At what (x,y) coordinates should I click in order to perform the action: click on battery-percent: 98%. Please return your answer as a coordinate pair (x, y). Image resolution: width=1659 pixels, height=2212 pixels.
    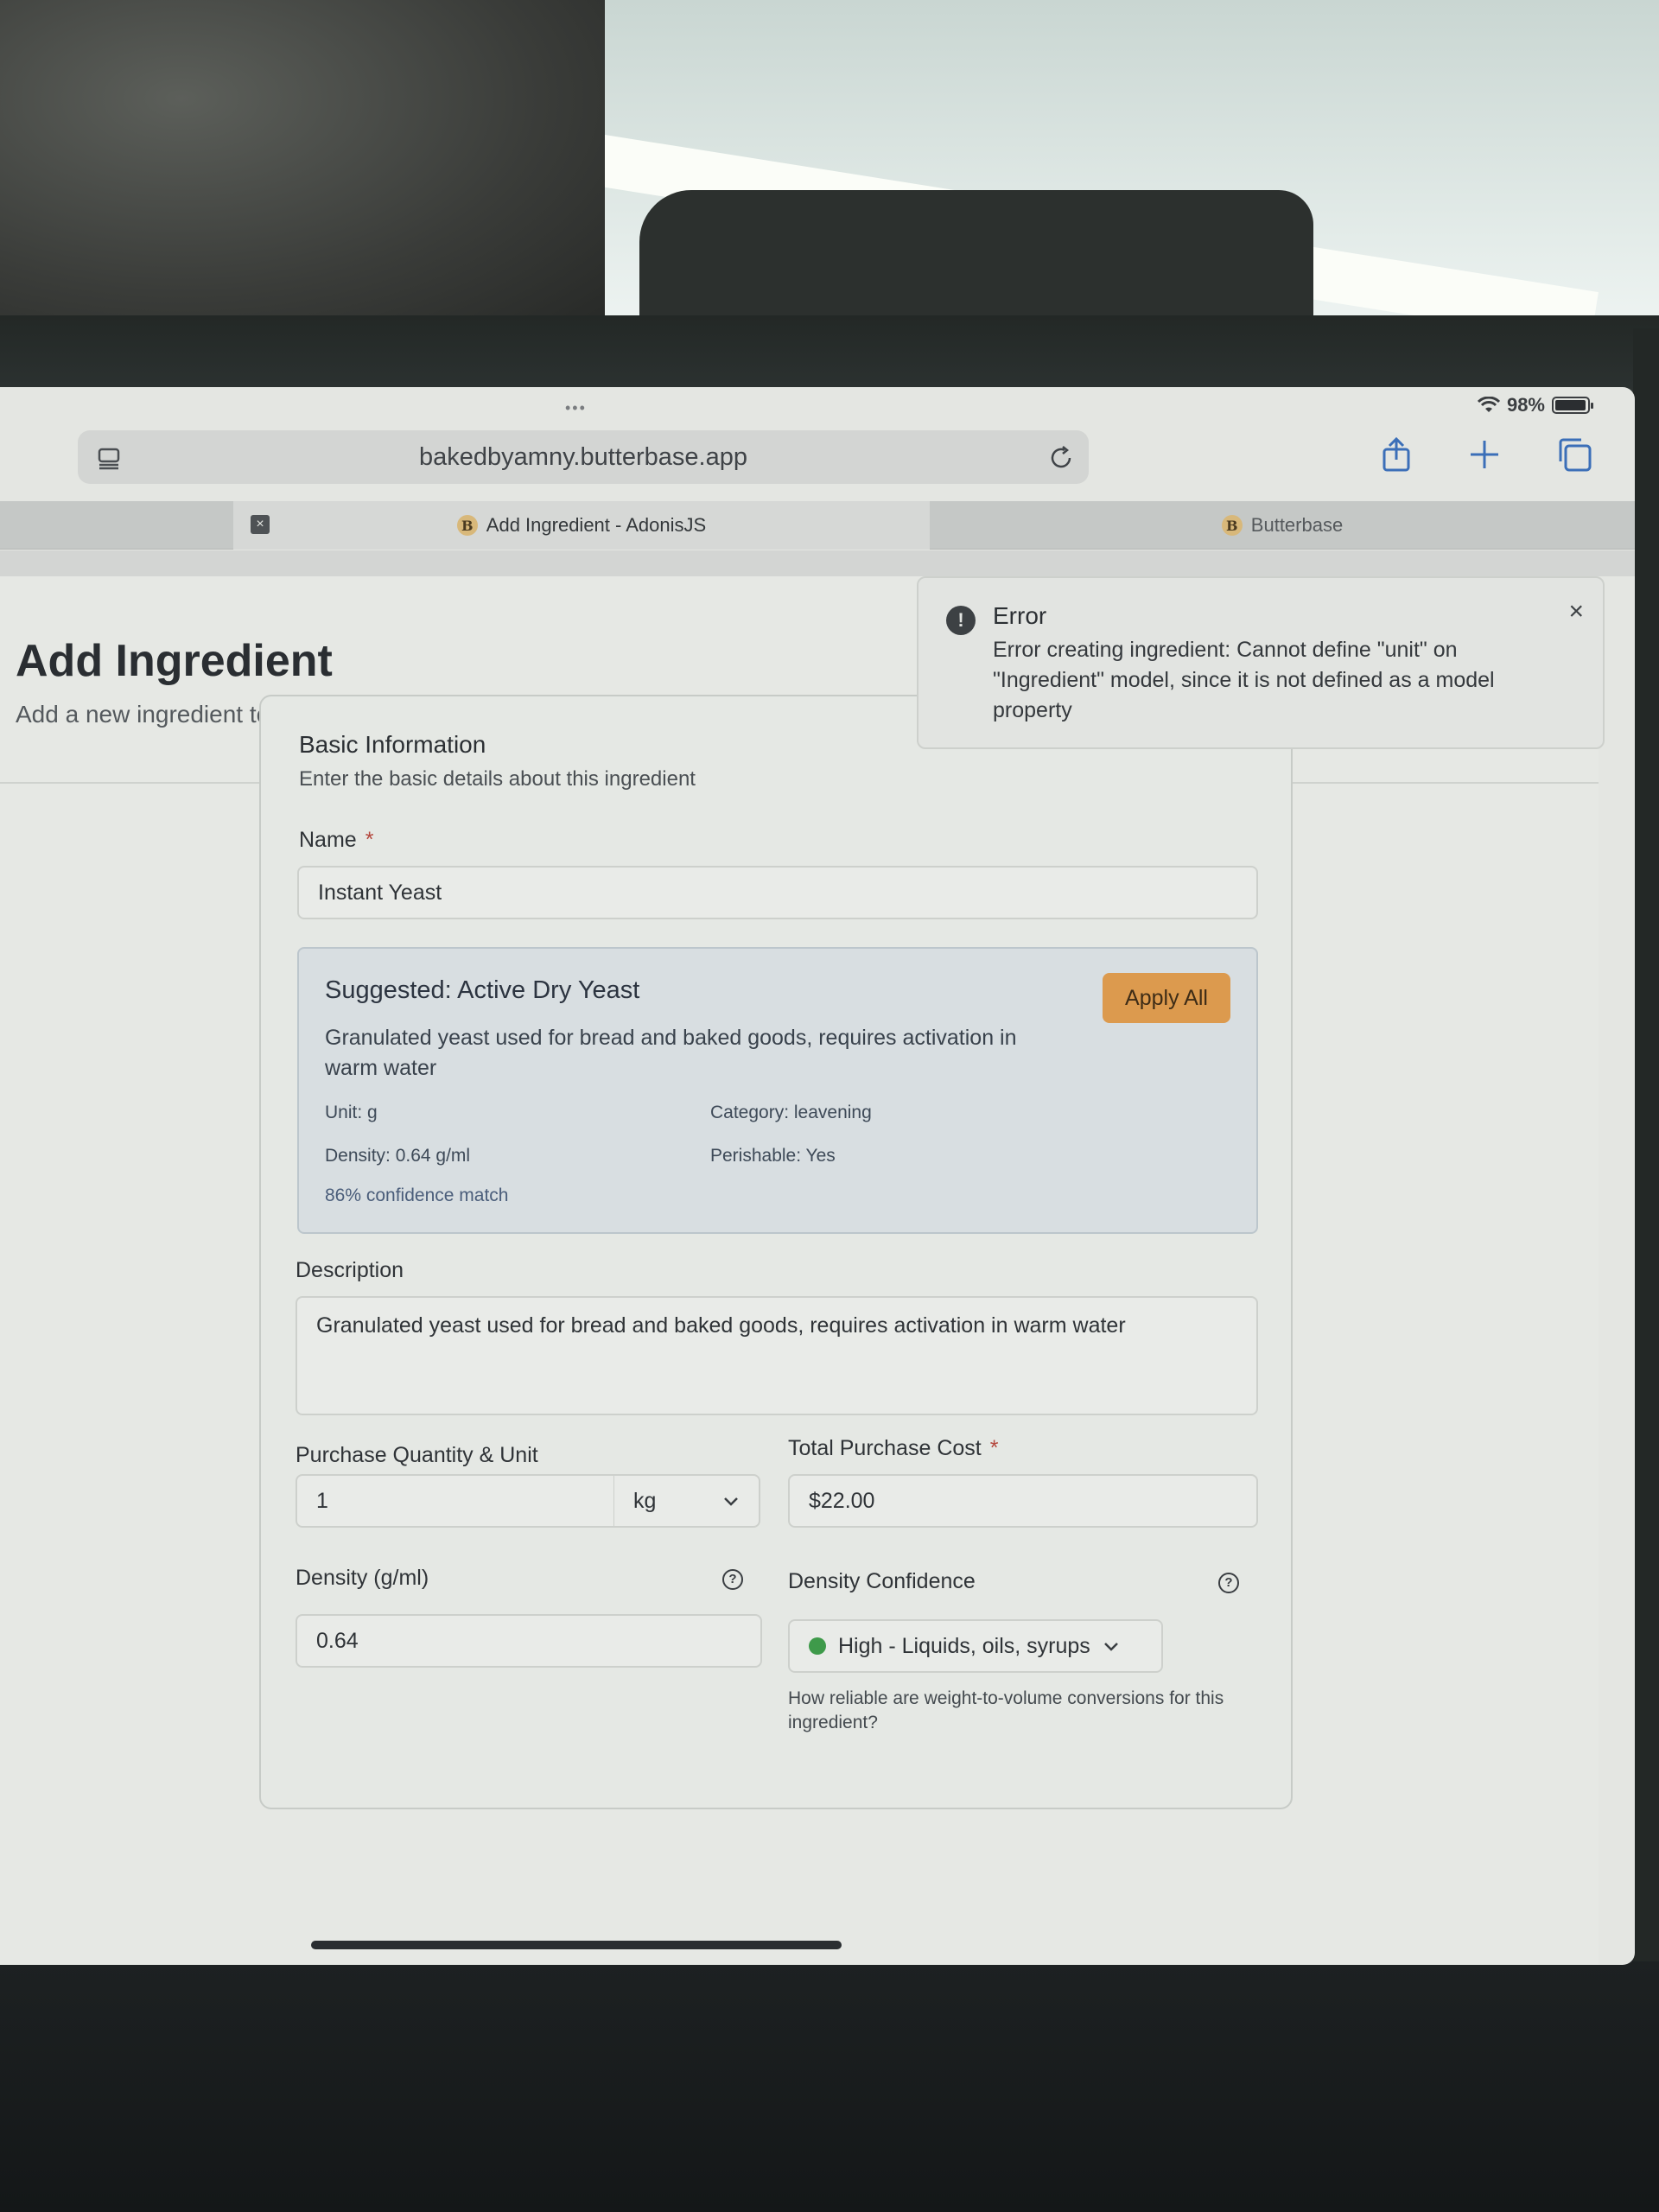
    Looking at the image, I should click on (1525, 405).